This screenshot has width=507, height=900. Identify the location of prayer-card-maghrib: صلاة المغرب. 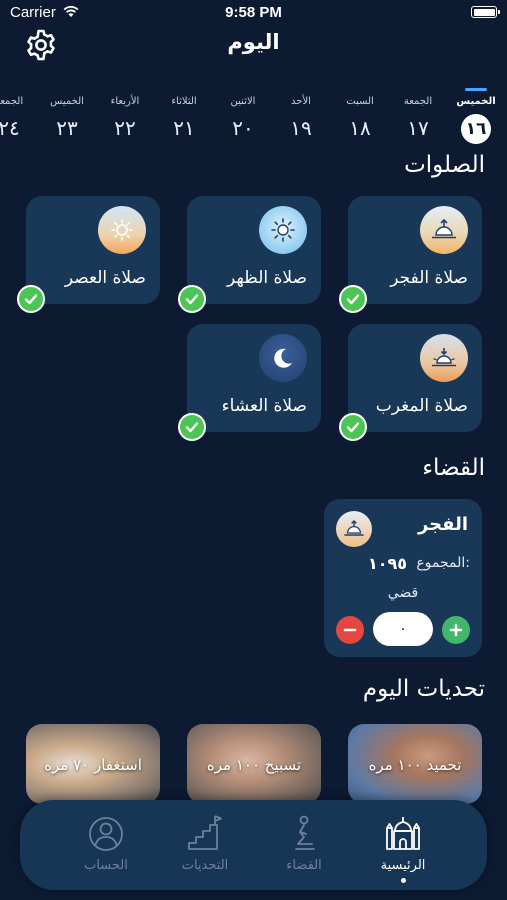
(415, 378).